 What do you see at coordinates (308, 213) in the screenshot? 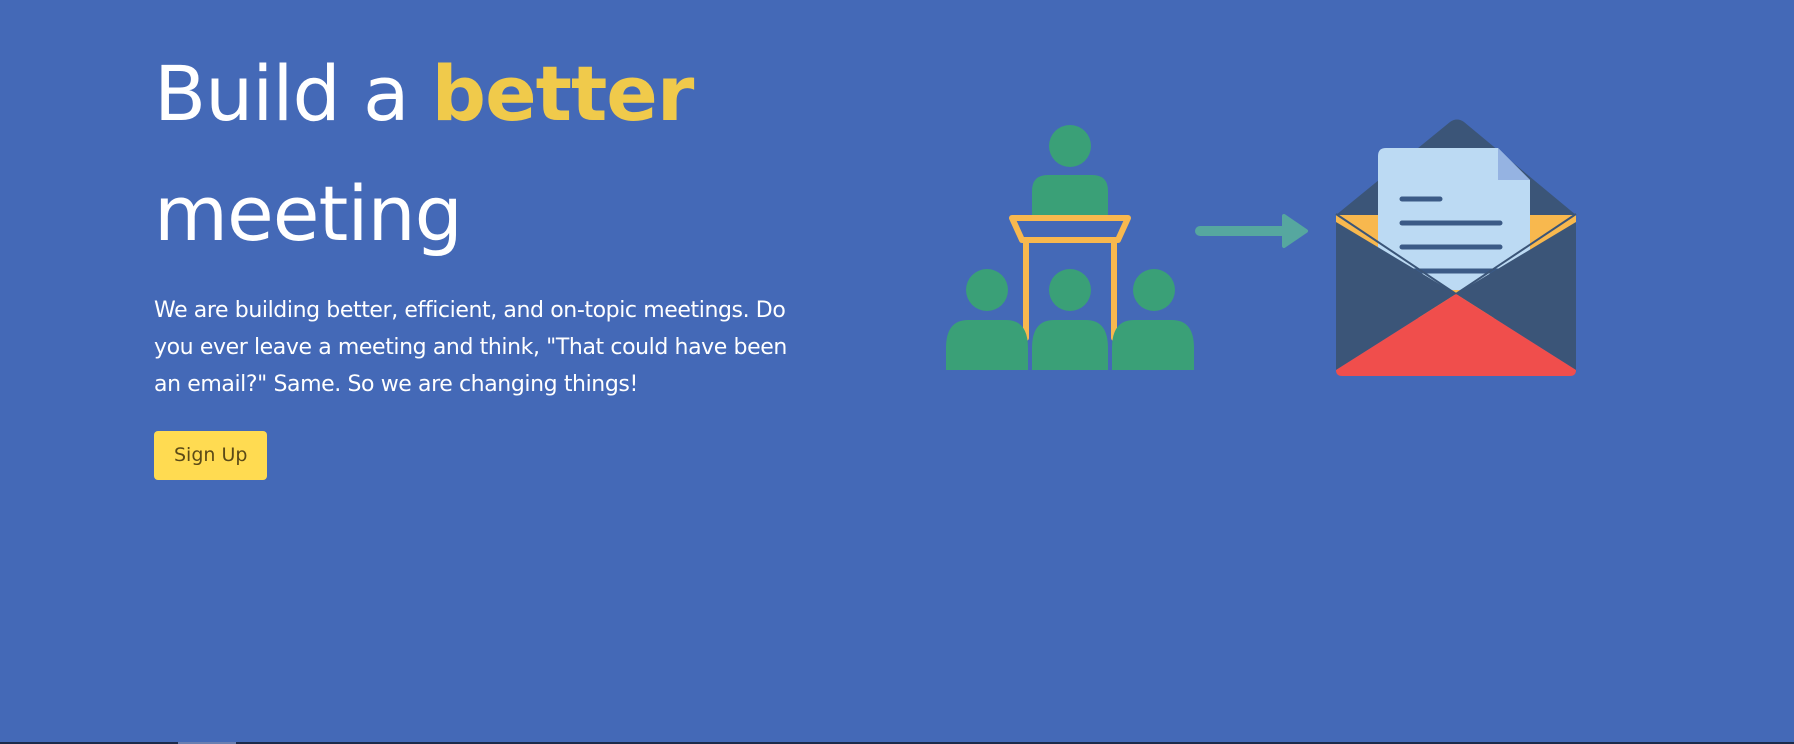
I see `title-text-end: meeting` at bounding box center [308, 213].